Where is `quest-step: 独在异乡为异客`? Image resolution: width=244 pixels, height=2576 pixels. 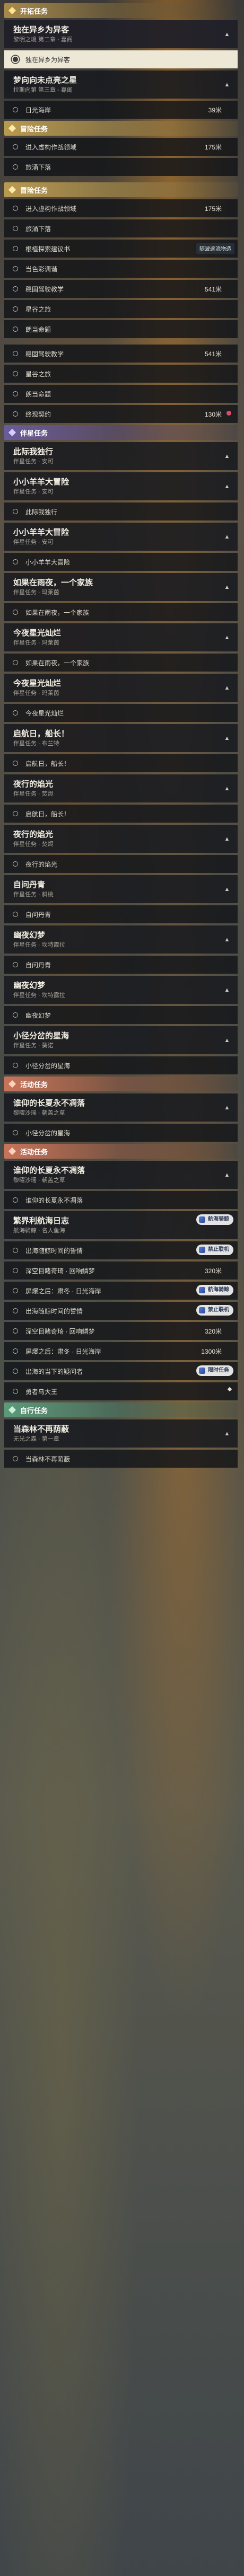
quest-step: 独在异乡为异客 is located at coordinates (121, 59).